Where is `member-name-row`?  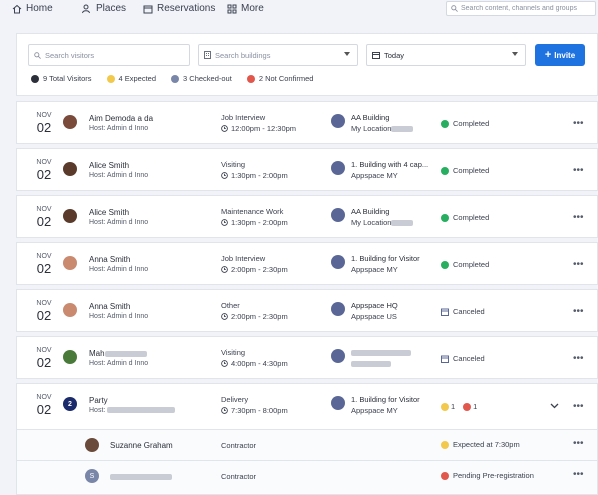
member-name-row is located at coordinates (141, 476).